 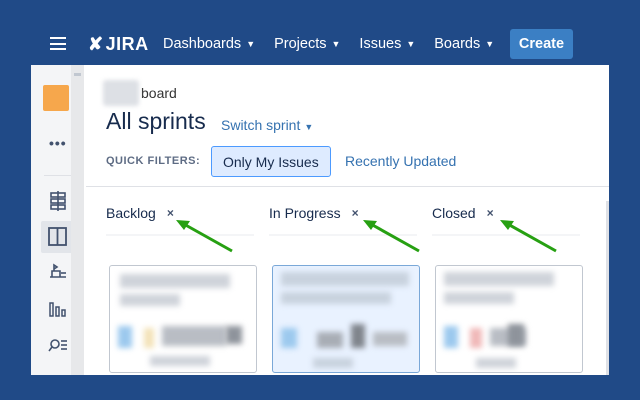 What do you see at coordinates (140, 93) in the screenshot?
I see `board-breadcrumb: board` at bounding box center [140, 93].